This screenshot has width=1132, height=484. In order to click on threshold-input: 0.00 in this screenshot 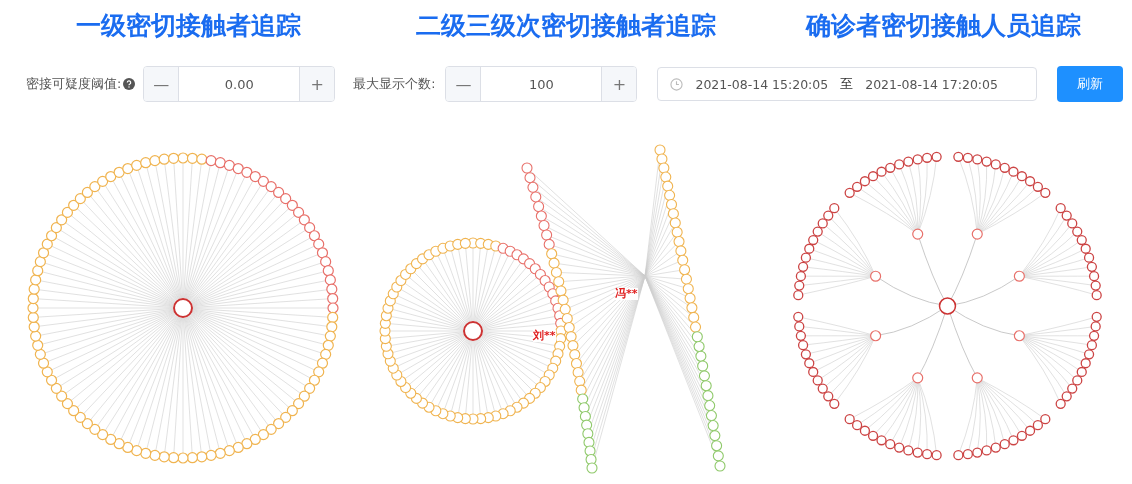, I will do `click(239, 84)`.